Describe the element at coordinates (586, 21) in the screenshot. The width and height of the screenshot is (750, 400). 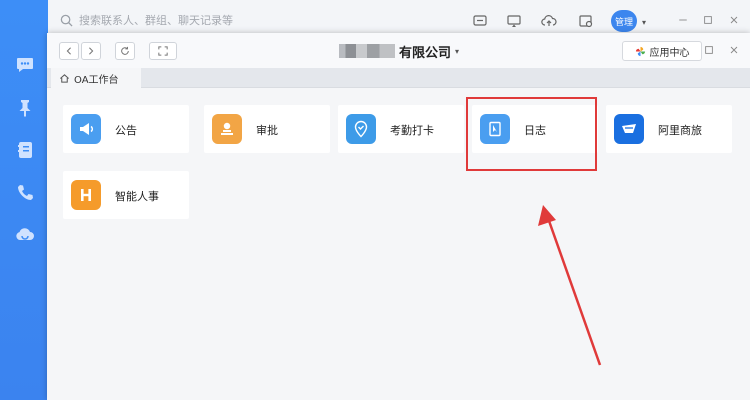
I see `settings-device-icon` at that location.